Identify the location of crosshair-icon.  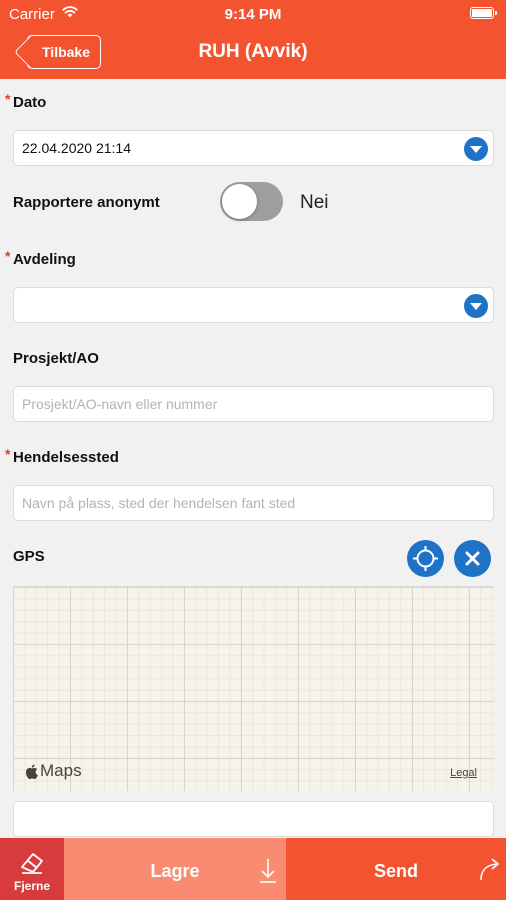
(425, 558).